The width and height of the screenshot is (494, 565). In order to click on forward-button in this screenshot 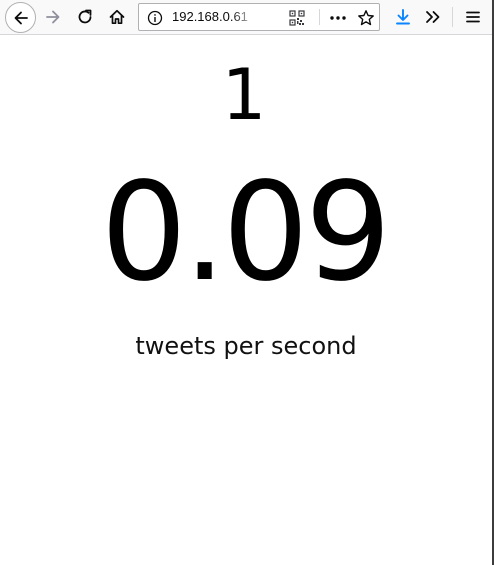, I will do `click(53, 17)`.